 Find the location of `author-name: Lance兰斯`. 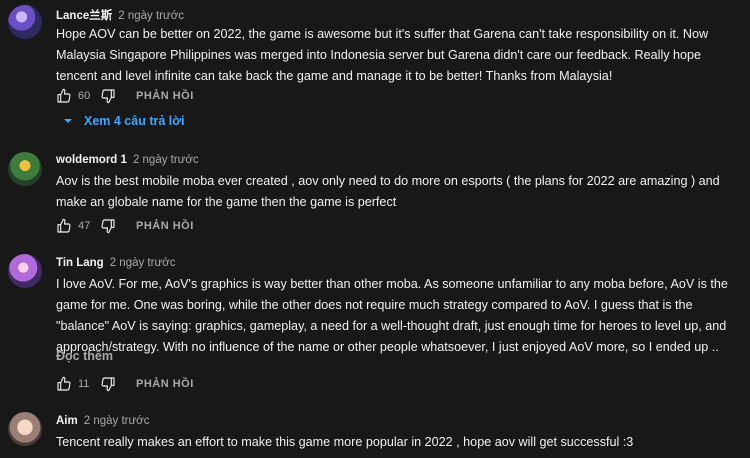

author-name: Lance兰斯 is located at coordinates (84, 16).